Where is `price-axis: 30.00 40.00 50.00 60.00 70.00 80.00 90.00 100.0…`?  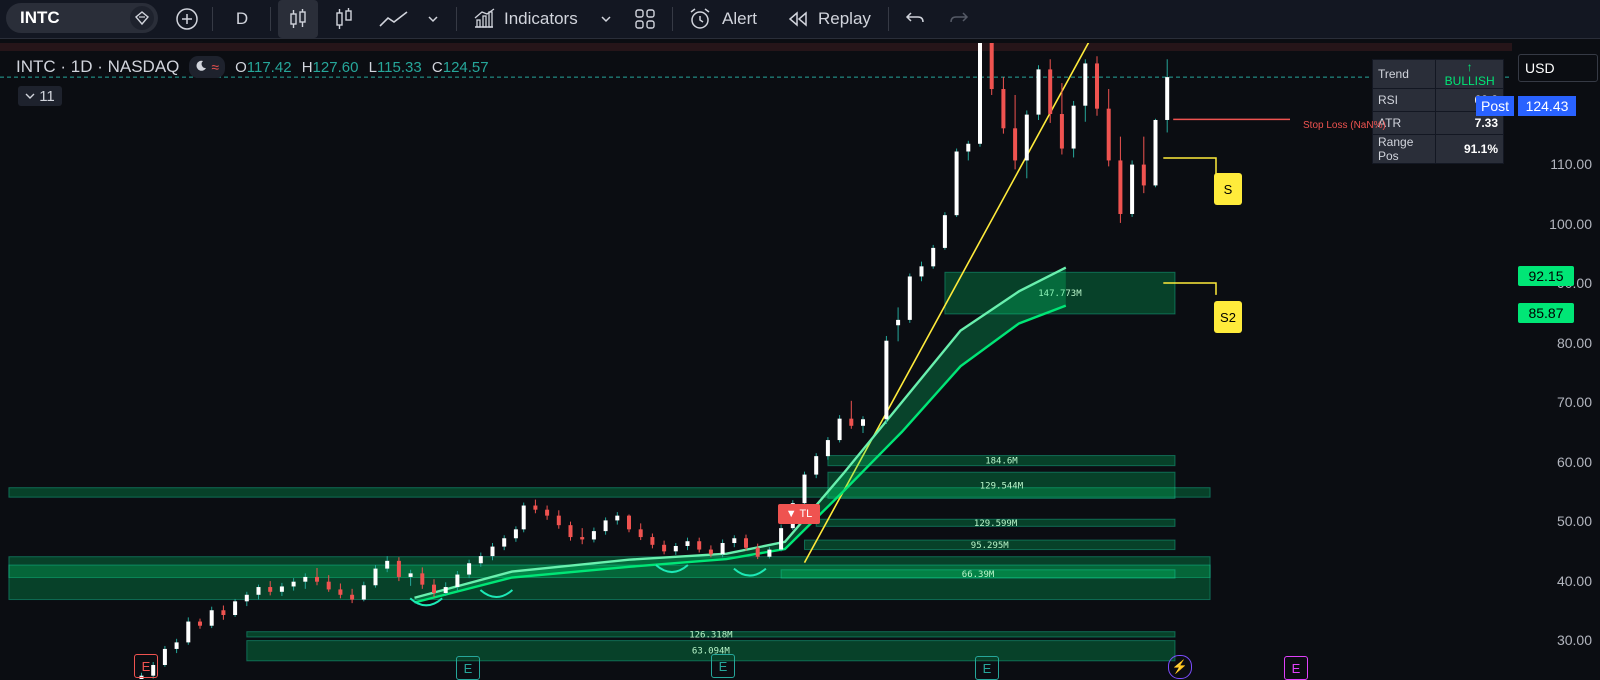
price-axis: 30.00 40.00 50.00 60.00 70.00 80.00 90.00 100.0… is located at coordinates (1556, 361).